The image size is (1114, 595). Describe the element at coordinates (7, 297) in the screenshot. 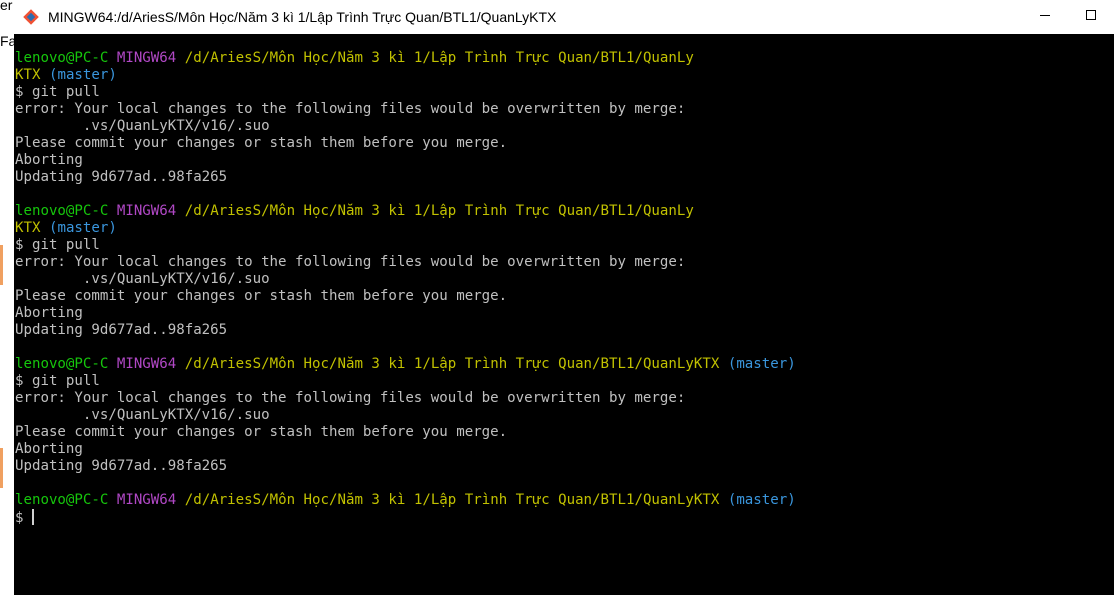

I see `background-window: er Fac` at that location.